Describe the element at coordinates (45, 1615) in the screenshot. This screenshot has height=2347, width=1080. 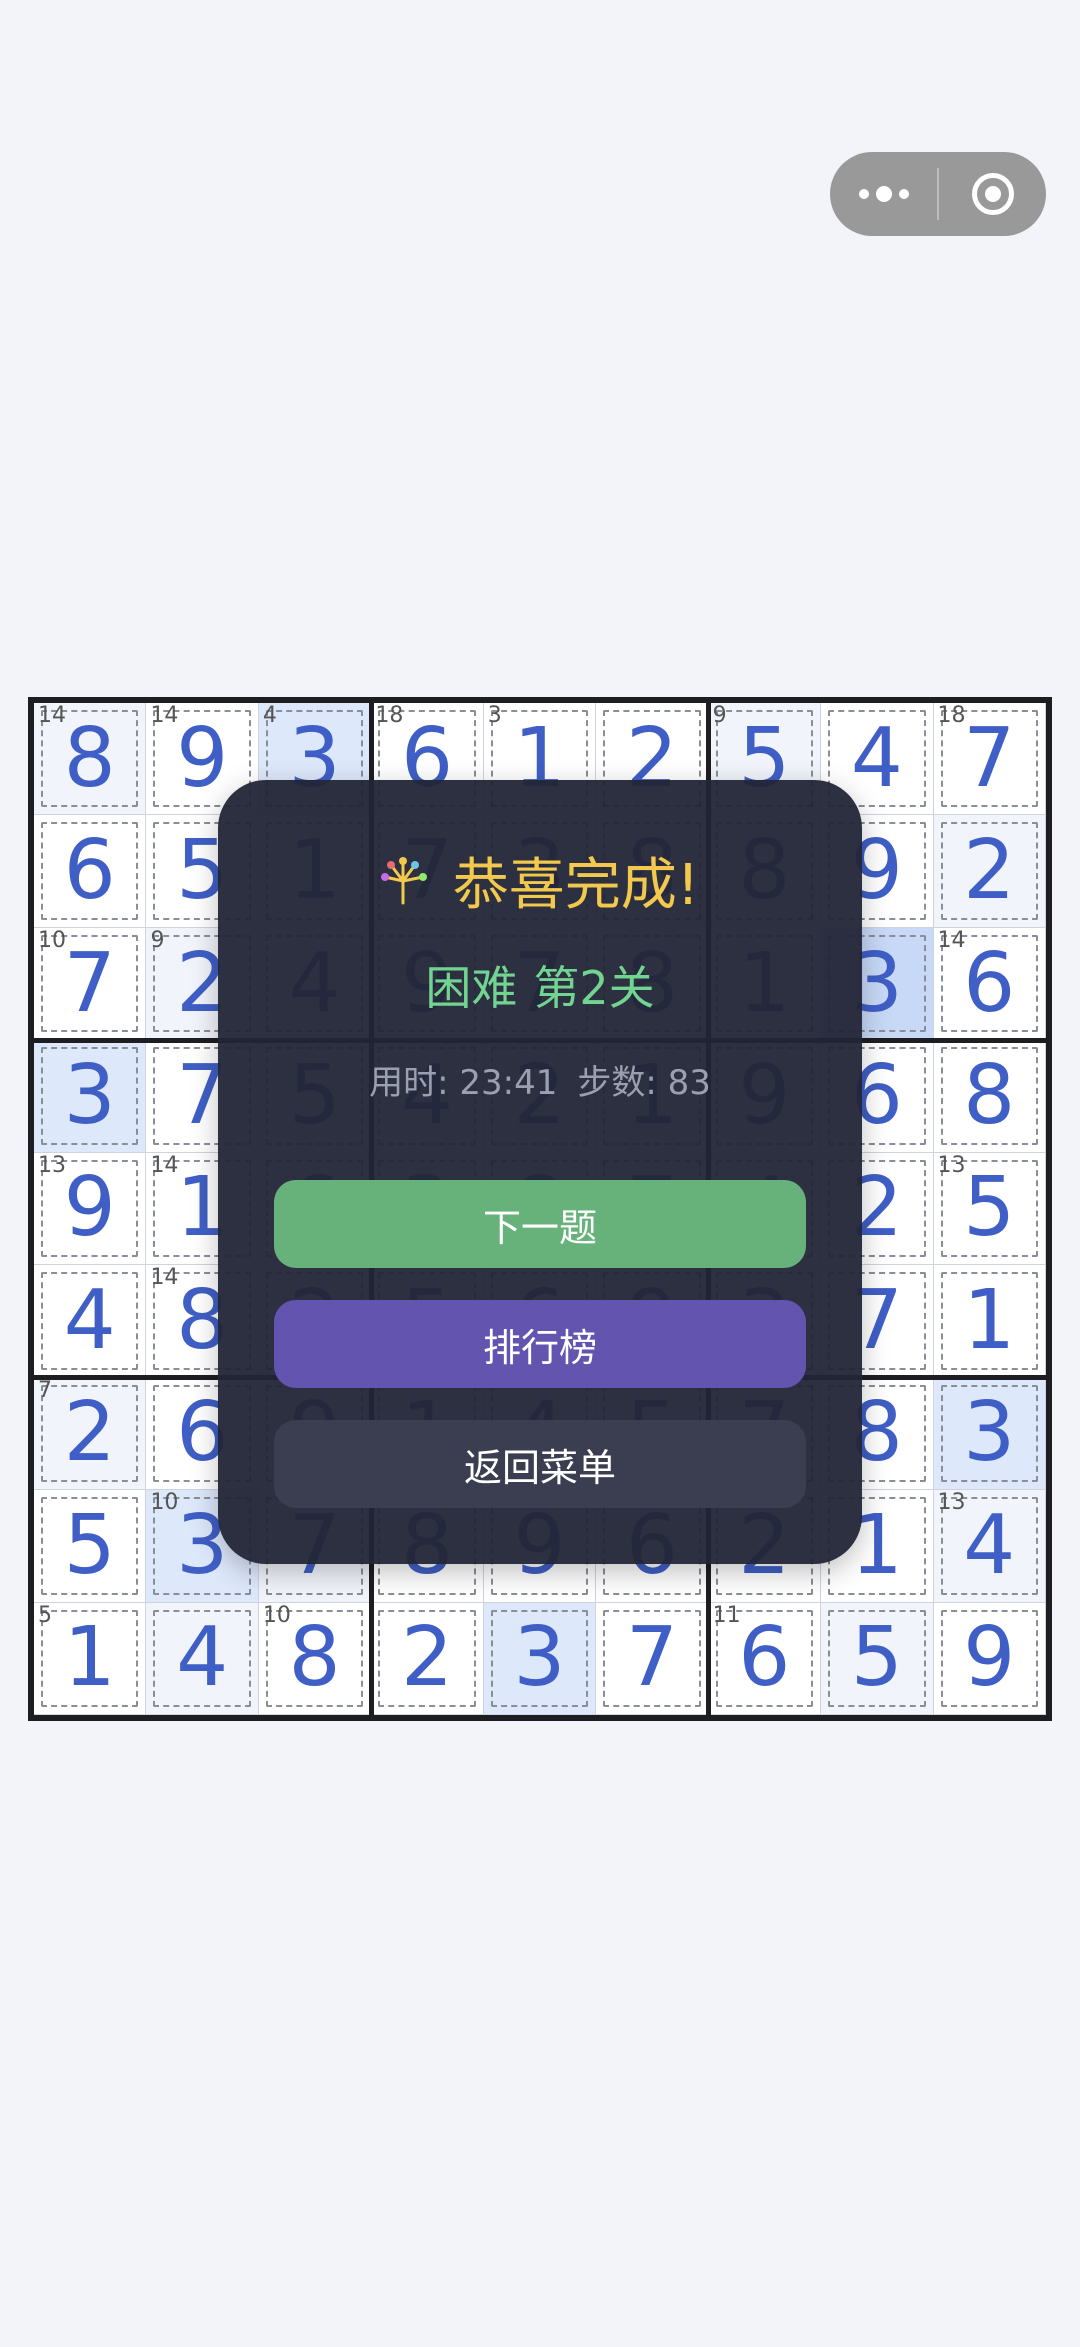
I see `cage-sum: 5` at that location.